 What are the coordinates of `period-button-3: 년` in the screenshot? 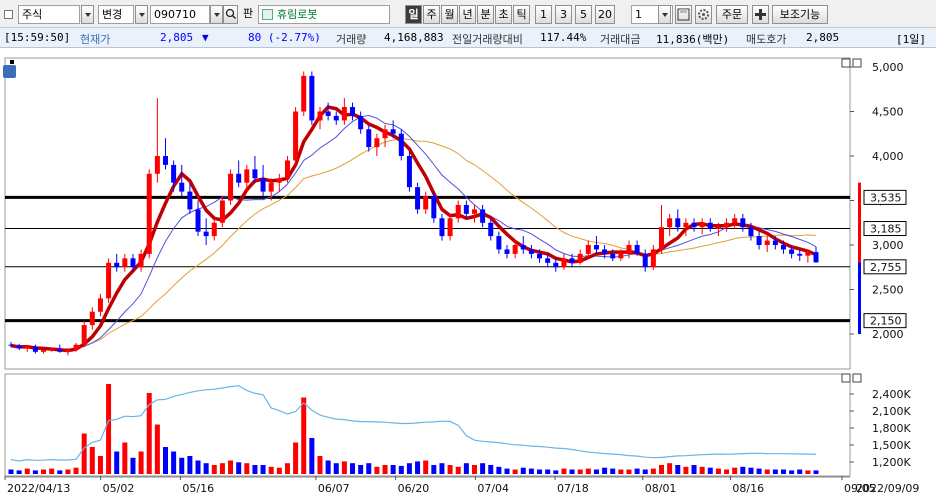 It's located at (467, 14).